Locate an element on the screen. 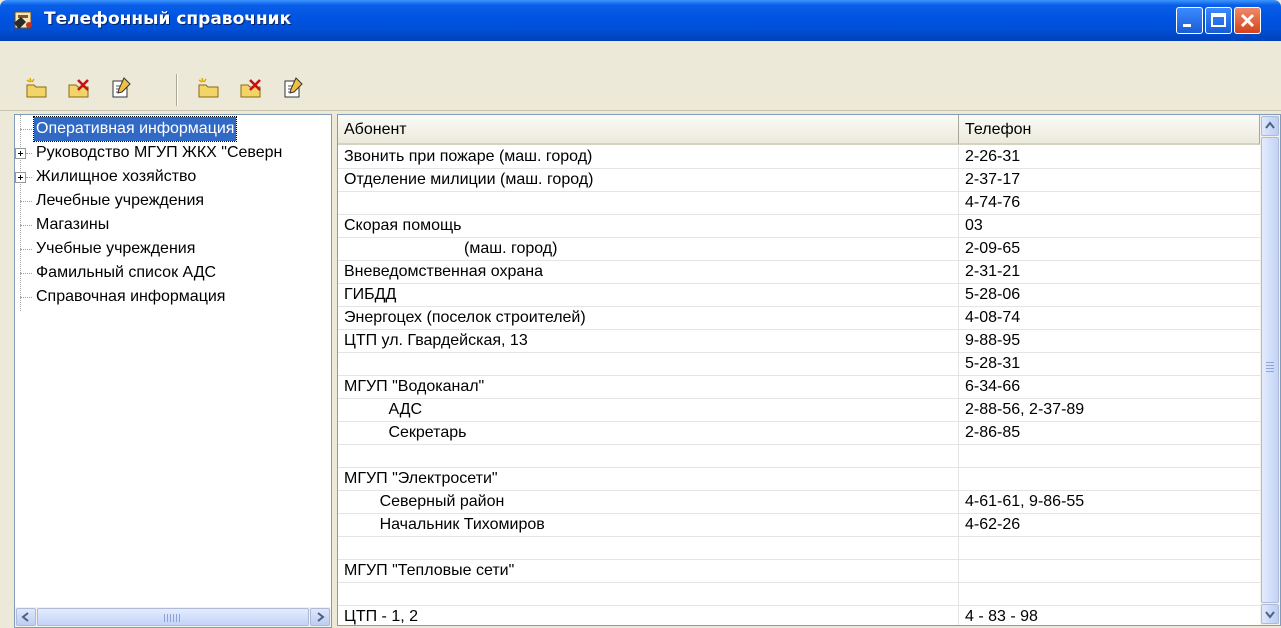 The height and width of the screenshot is (628, 1281). maximize-button is located at coordinates (1218, 20).